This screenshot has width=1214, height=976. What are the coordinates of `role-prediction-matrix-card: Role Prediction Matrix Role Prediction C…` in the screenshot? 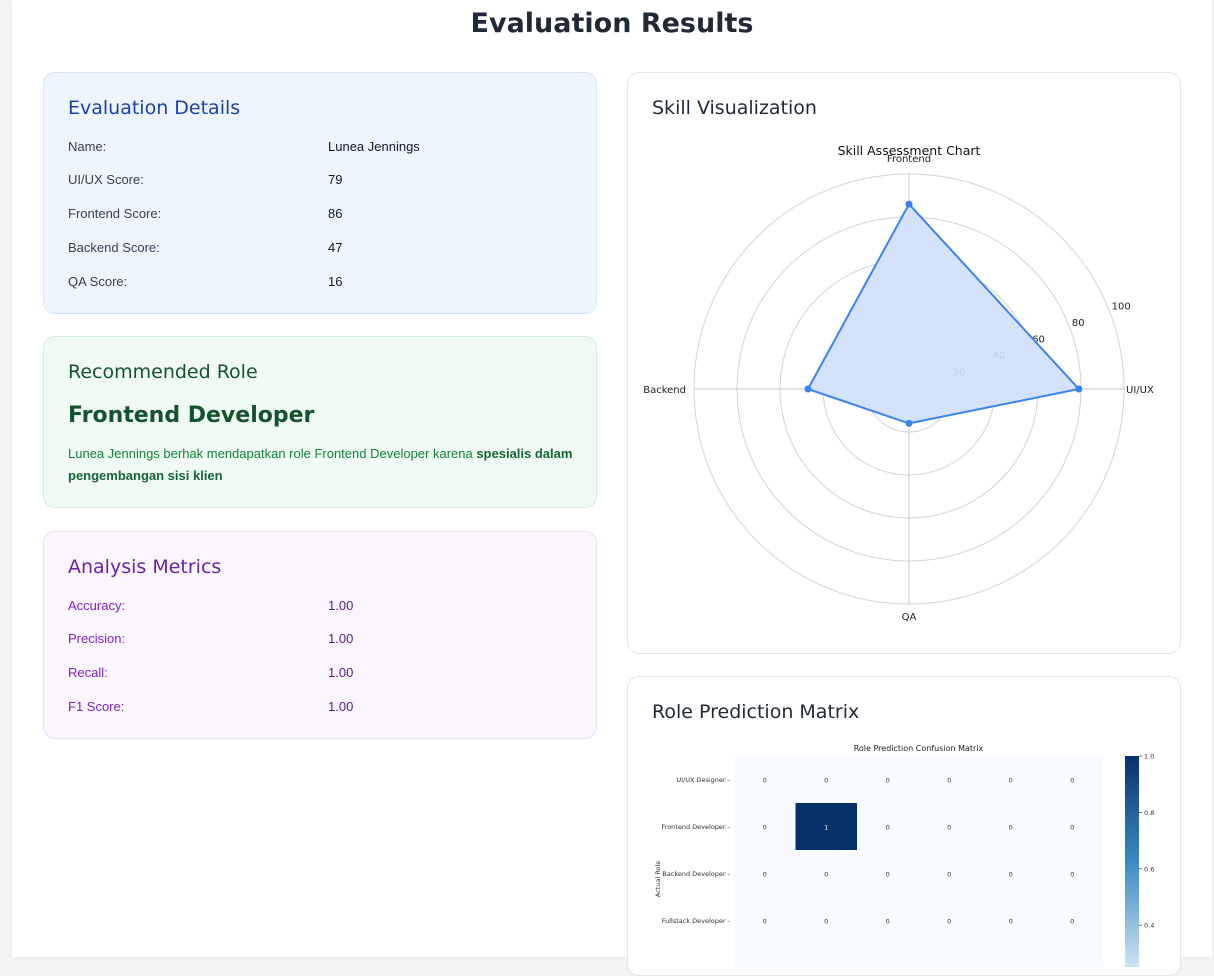 It's located at (904, 826).